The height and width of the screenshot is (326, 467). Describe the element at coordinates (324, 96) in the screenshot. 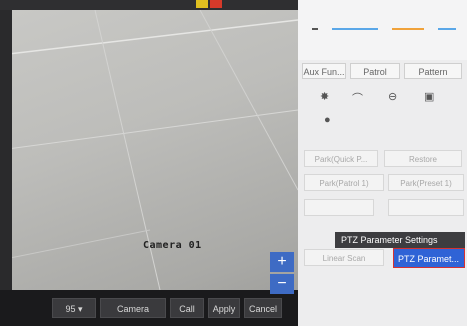

I see `light-icon: ✸` at that location.